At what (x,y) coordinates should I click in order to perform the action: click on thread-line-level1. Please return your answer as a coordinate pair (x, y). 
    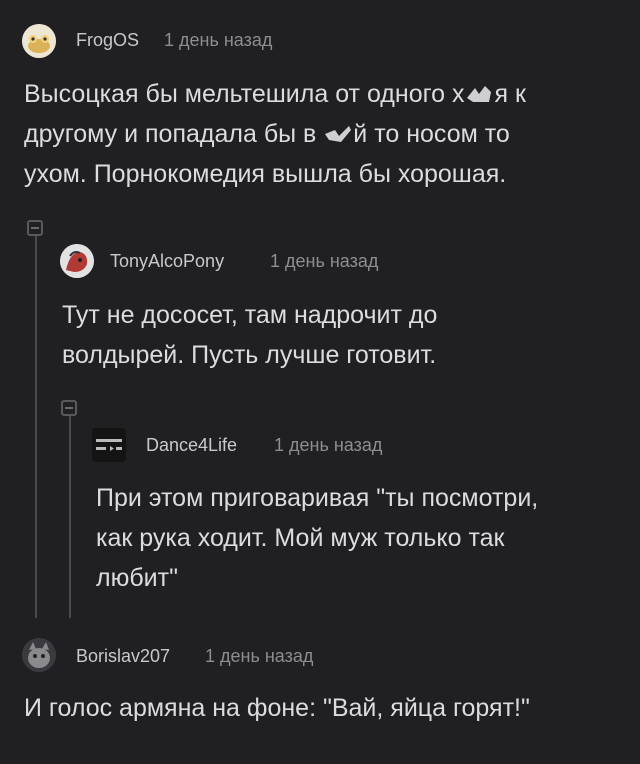
    Looking at the image, I should click on (36, 427).